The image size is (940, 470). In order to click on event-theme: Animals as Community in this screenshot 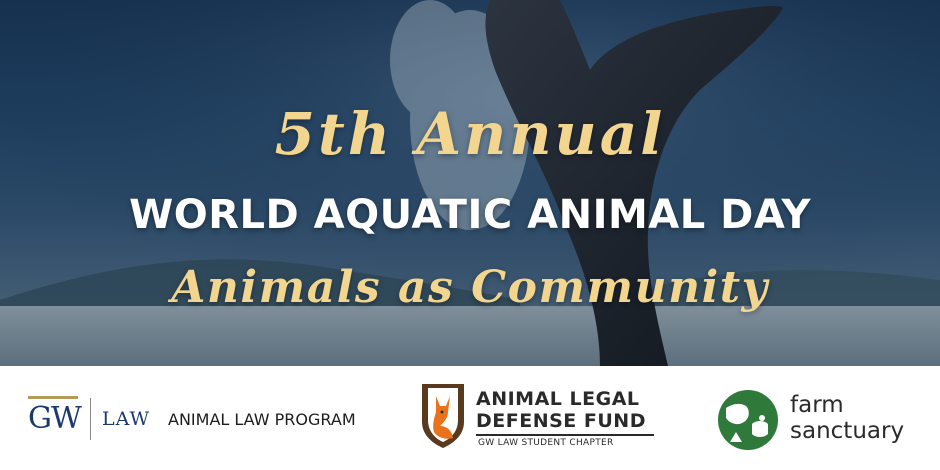, I will do `click(470, 287)`.